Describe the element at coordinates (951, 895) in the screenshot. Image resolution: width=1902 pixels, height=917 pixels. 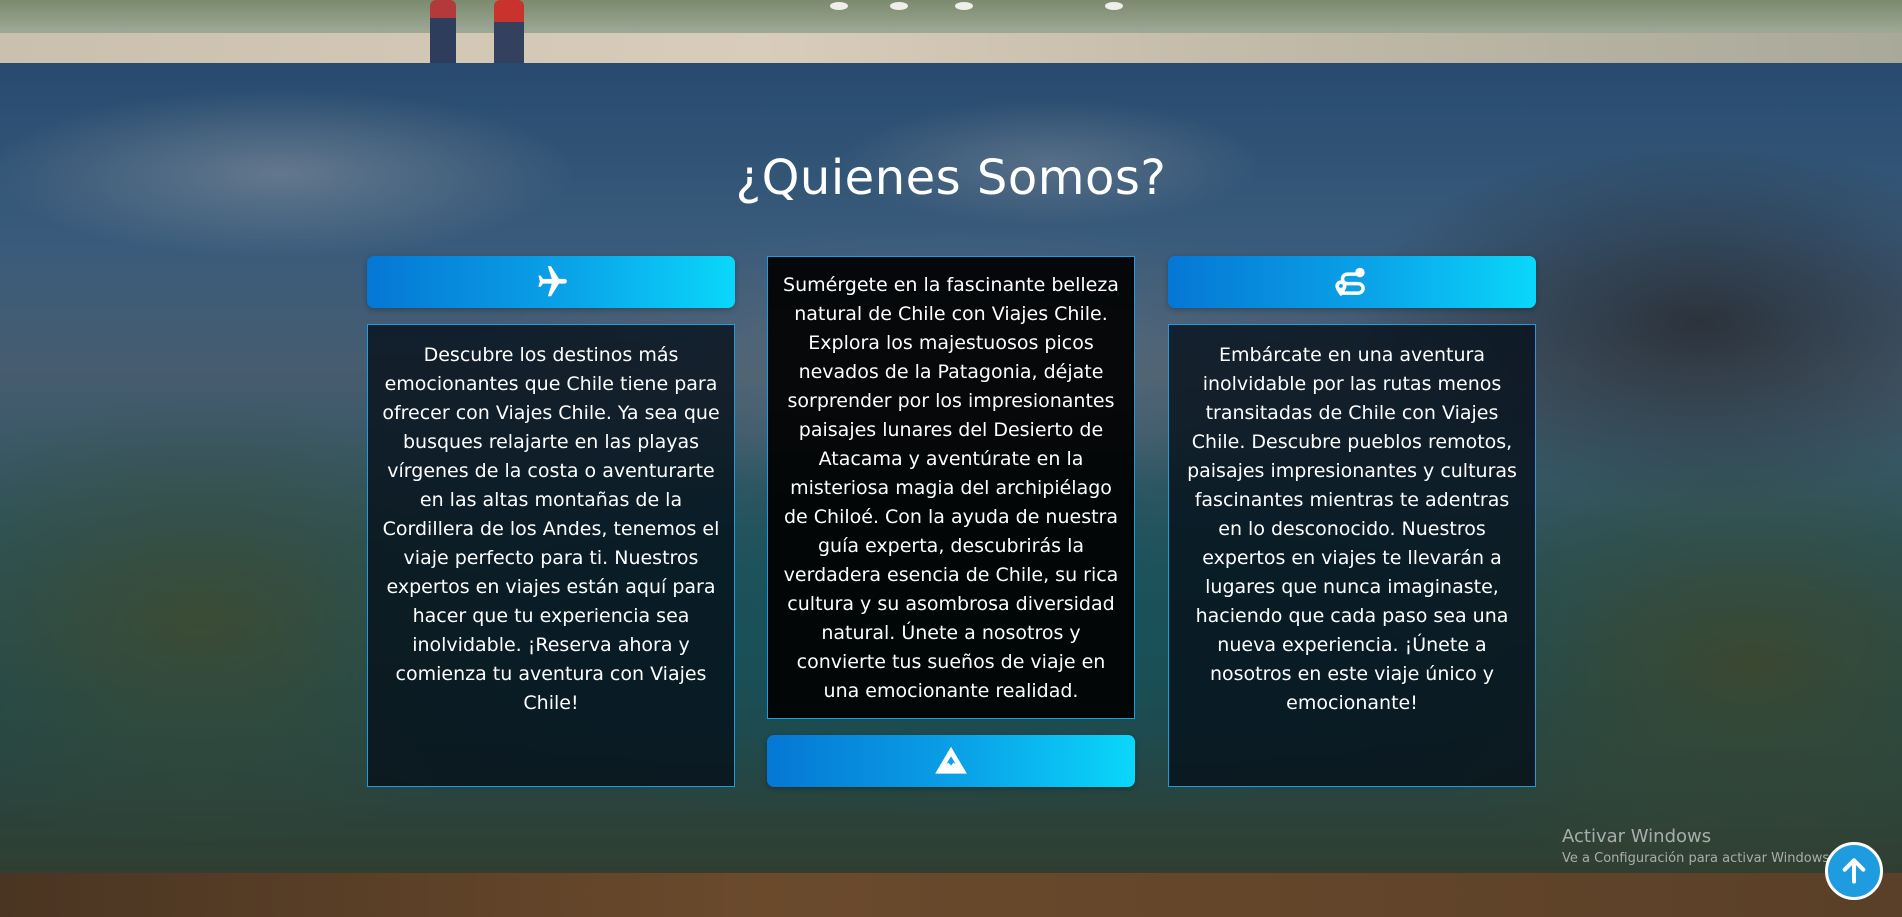
I see `next-section-top` at that location.